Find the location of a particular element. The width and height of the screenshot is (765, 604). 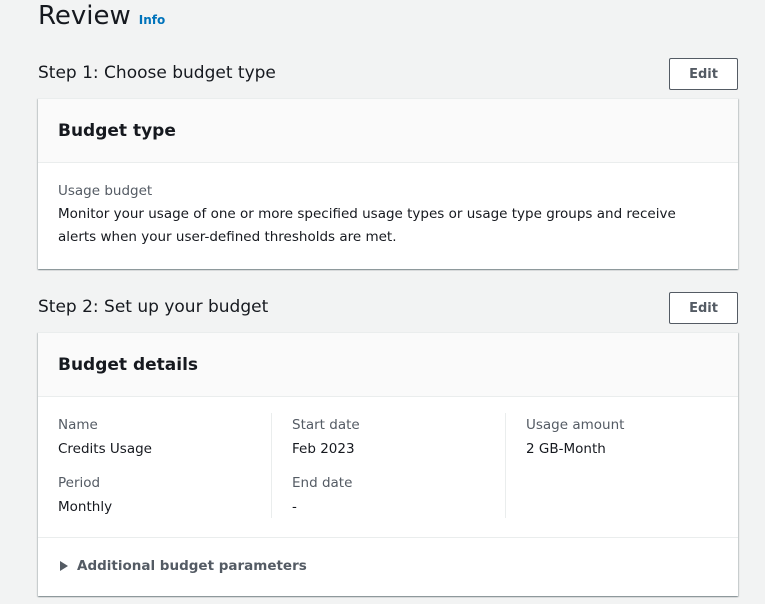

usage-amount-field: Usage amount 2 GB-Month is located at coordinates (632, 437).